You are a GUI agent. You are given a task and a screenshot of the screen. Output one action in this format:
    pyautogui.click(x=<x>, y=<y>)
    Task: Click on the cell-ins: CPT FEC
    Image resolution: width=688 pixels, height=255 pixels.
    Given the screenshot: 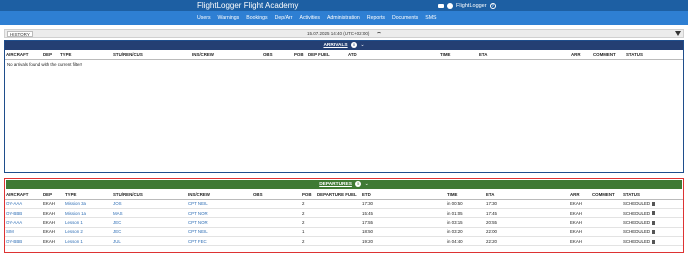 What is the action you would take?
    pyautogui.click(x=219, y=241)
    